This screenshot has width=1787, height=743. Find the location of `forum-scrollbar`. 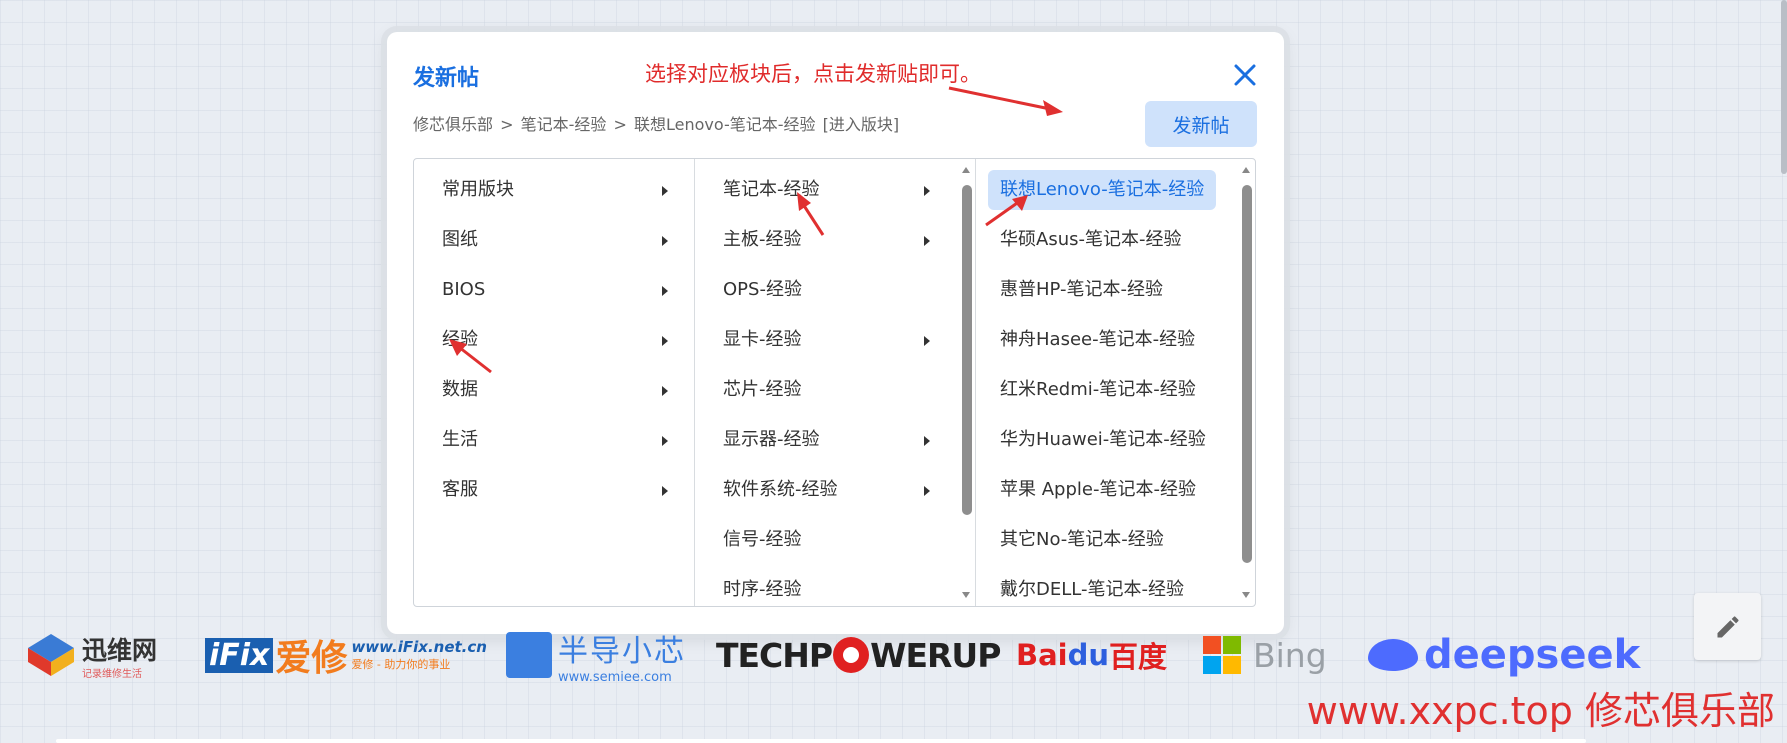

forum-scrollbar is located at coordinates (1246, 382).